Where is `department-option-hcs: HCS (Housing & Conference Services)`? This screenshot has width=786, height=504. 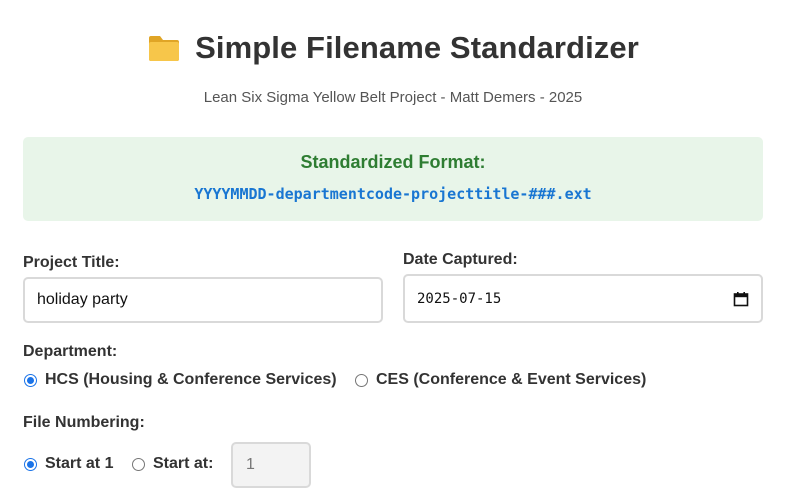 department-option-hcs: HCS (Housing & Conference Services) is located at coordinates (180, 380).